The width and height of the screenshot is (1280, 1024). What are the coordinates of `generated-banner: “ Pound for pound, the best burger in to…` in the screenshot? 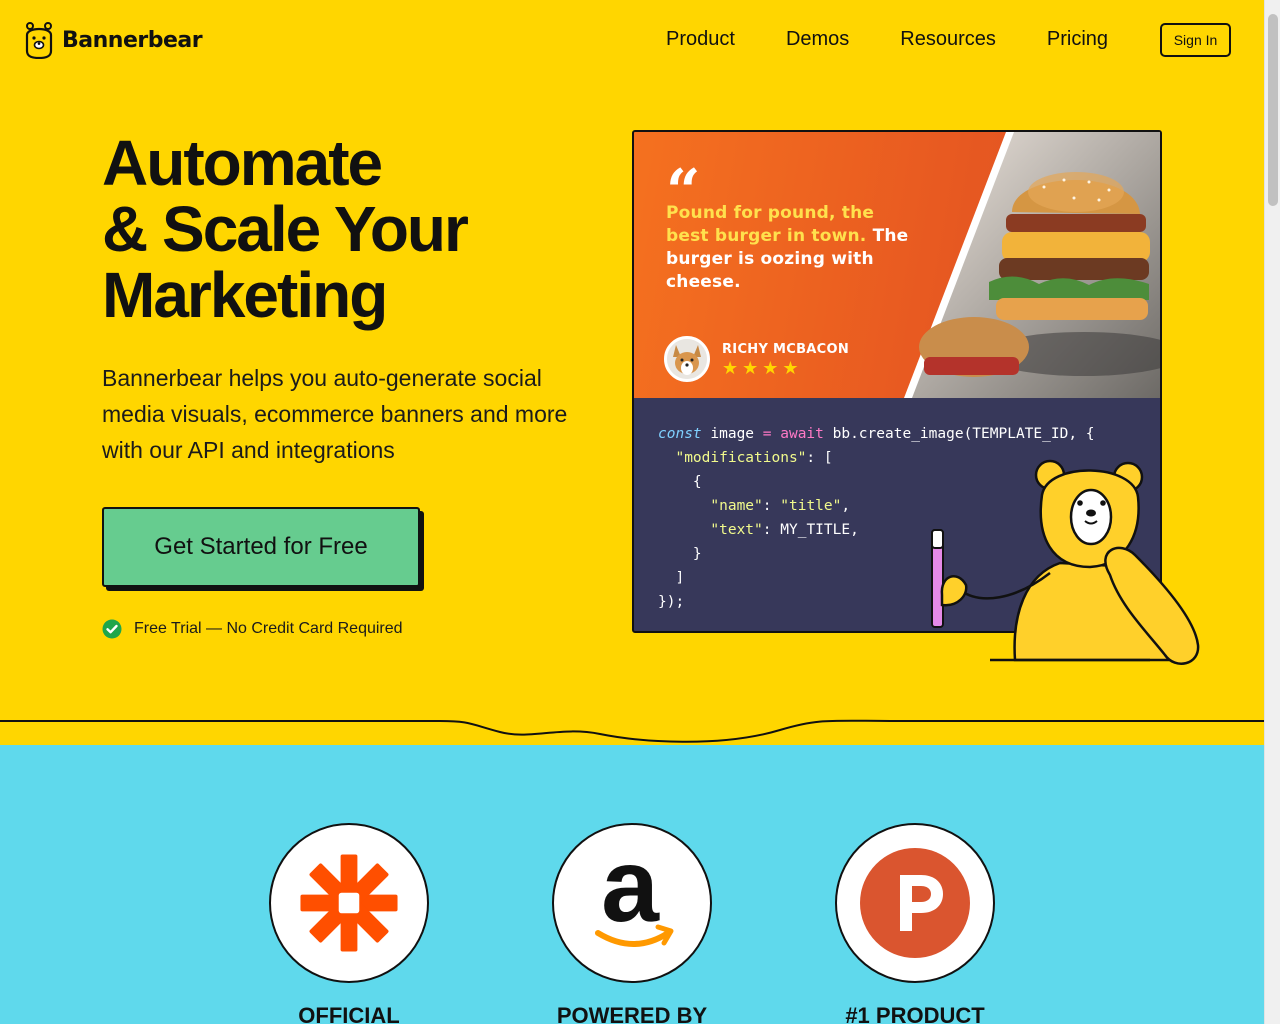 It's located at (897, 265).